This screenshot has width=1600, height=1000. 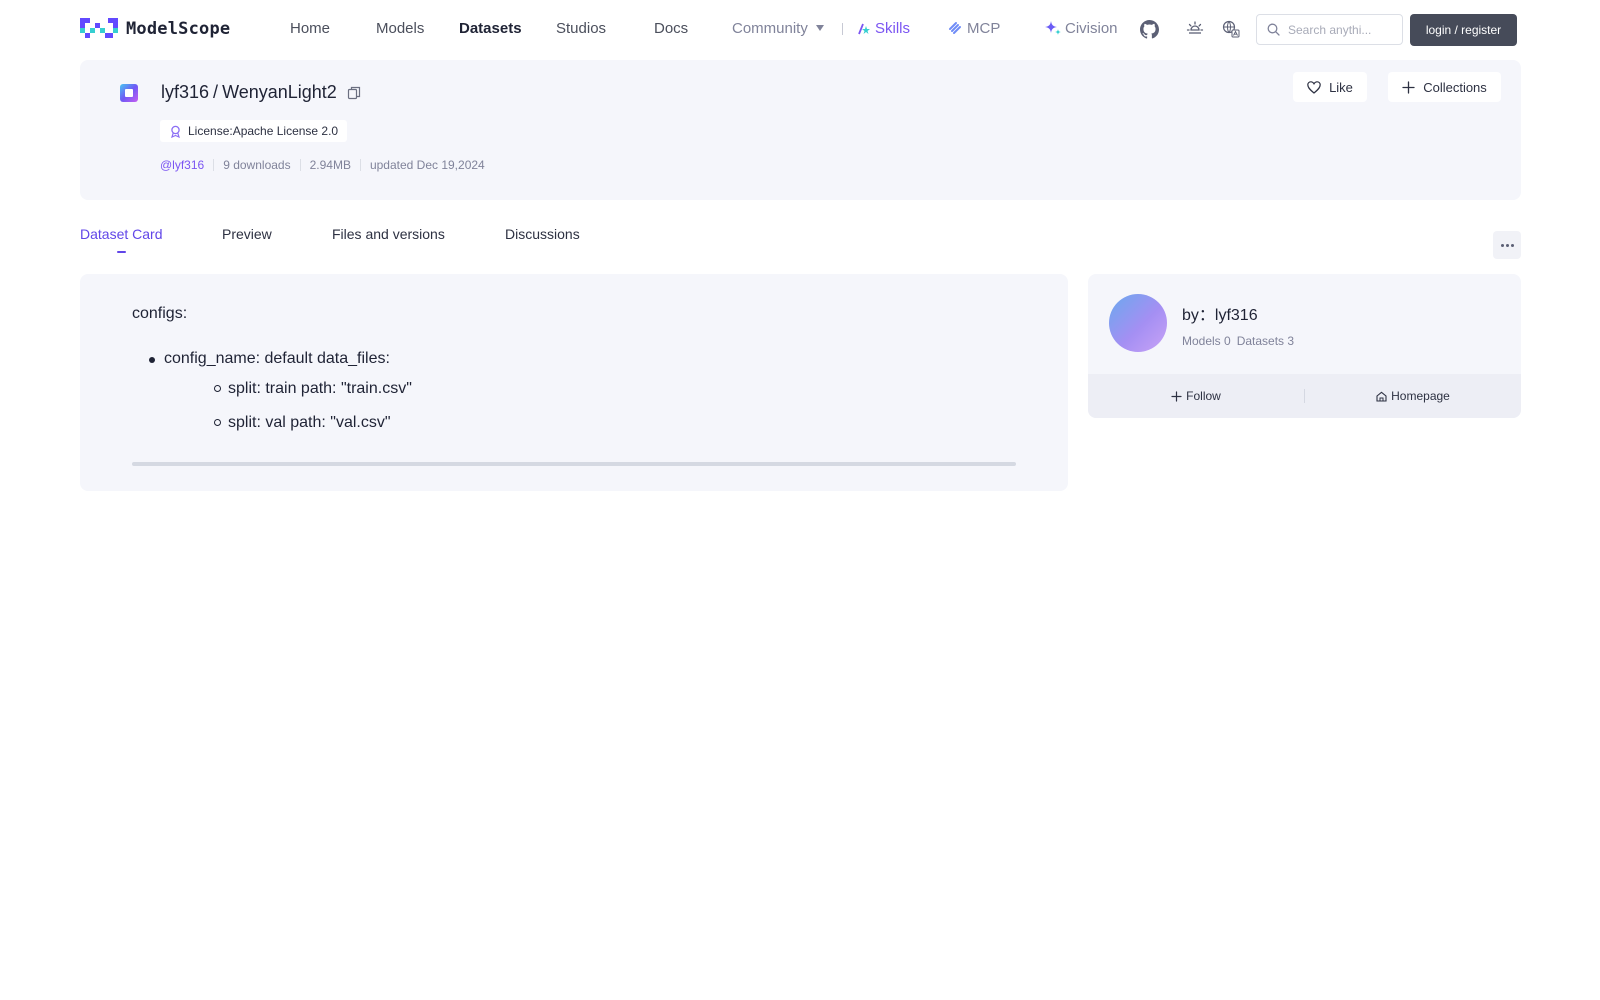 I want to click on list-item: split: train path: "train.csv", so click(x=288, y=397).